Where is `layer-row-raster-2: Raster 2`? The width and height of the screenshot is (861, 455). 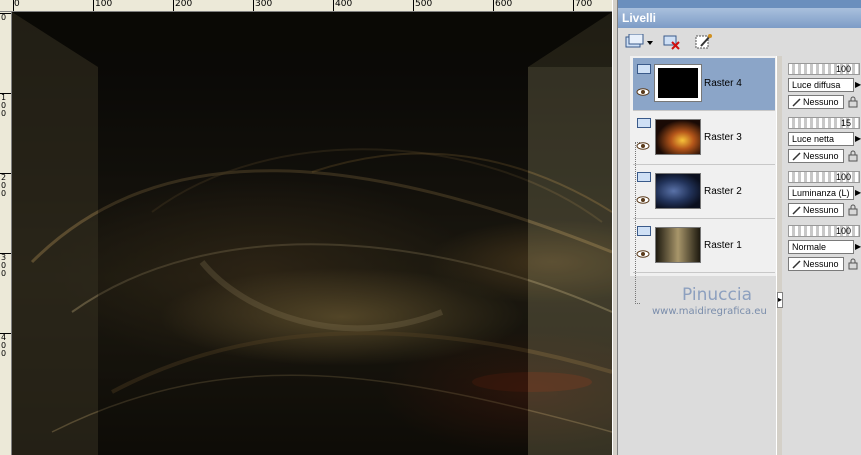 layer-row-raster-2: Raster 2 is located at coordinates (704, 192).